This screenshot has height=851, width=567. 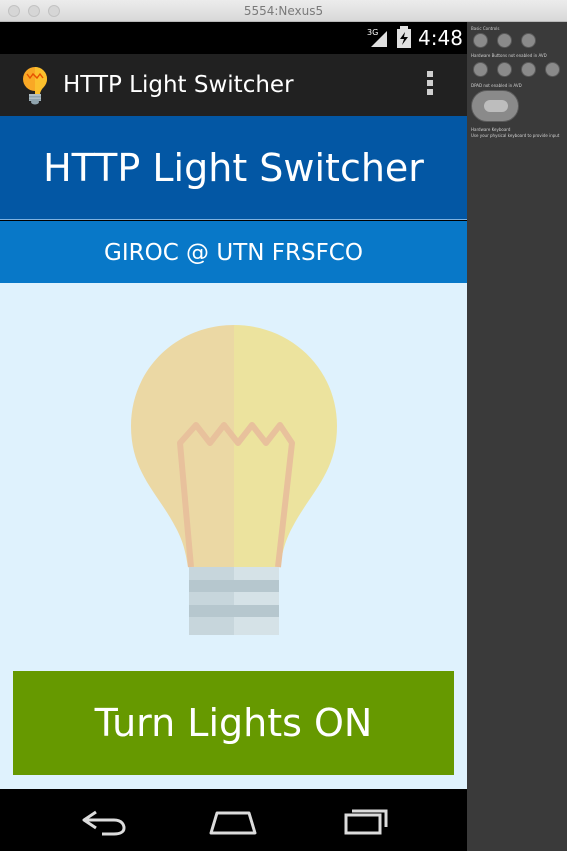 I want to click on dpad-control, so click(x=495, y=106).